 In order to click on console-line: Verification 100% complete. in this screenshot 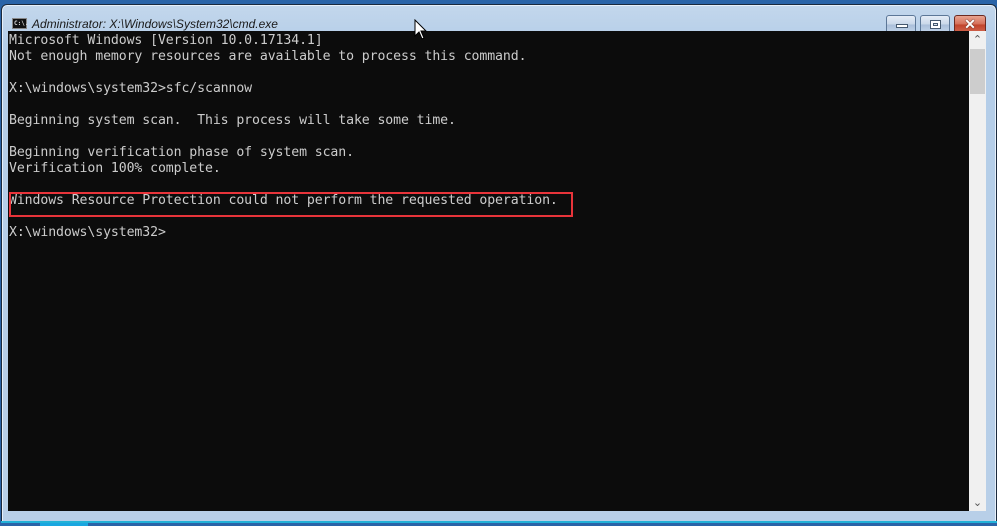, I will do `click(115, 168)`.